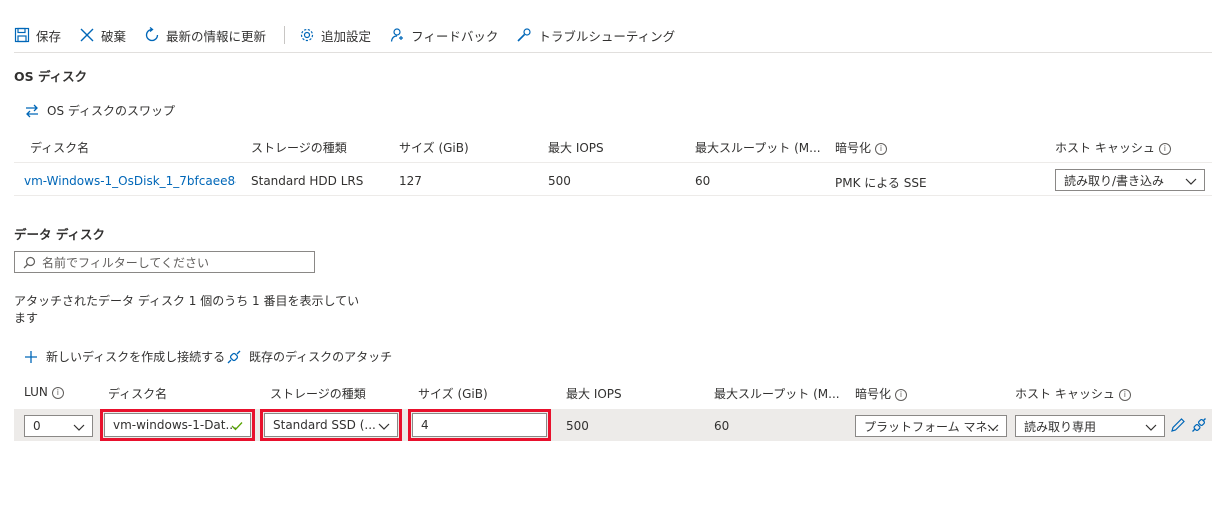 This screenshot has height=508, width=1227. What do you see at coordinates (1060, 426) in the screenshot?
I see `data-disk-host-cache-value: 読み取り専用` at bounding box center [1060, 426].